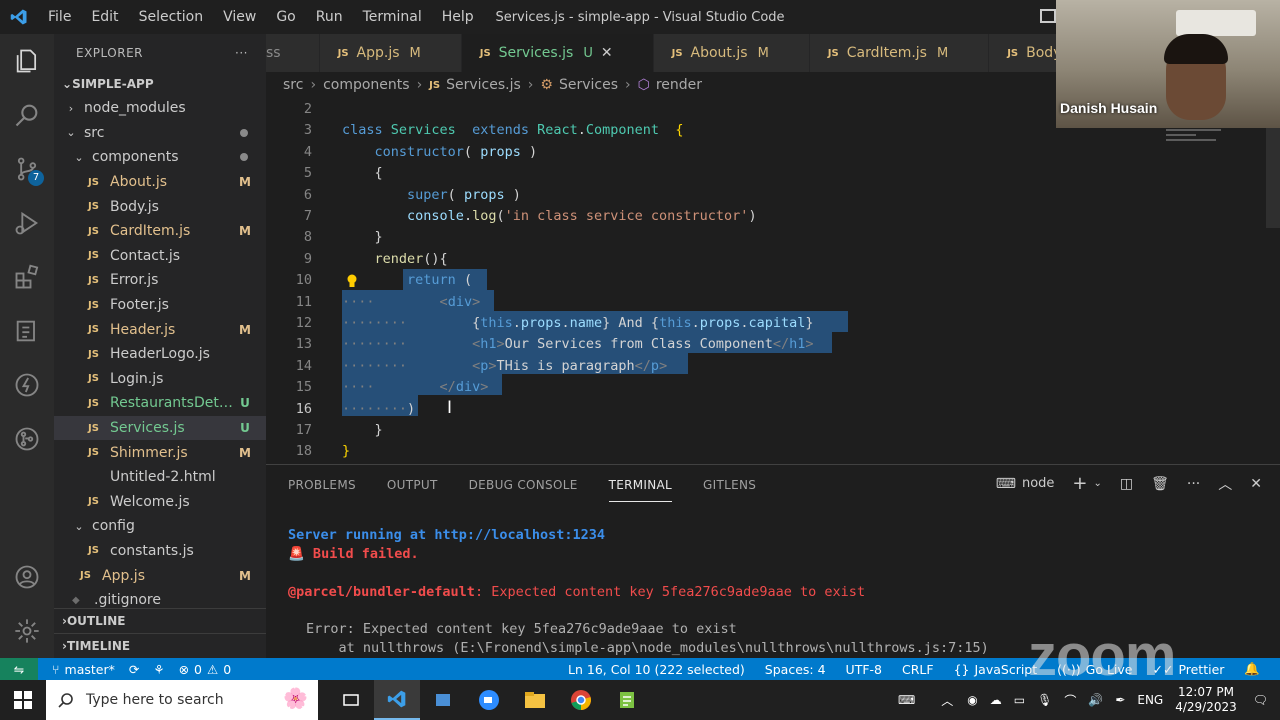 Image resolution: width=1280 pixels, height=720 pixels. I want to click on remote-explorer-icon, so click(27, 385).